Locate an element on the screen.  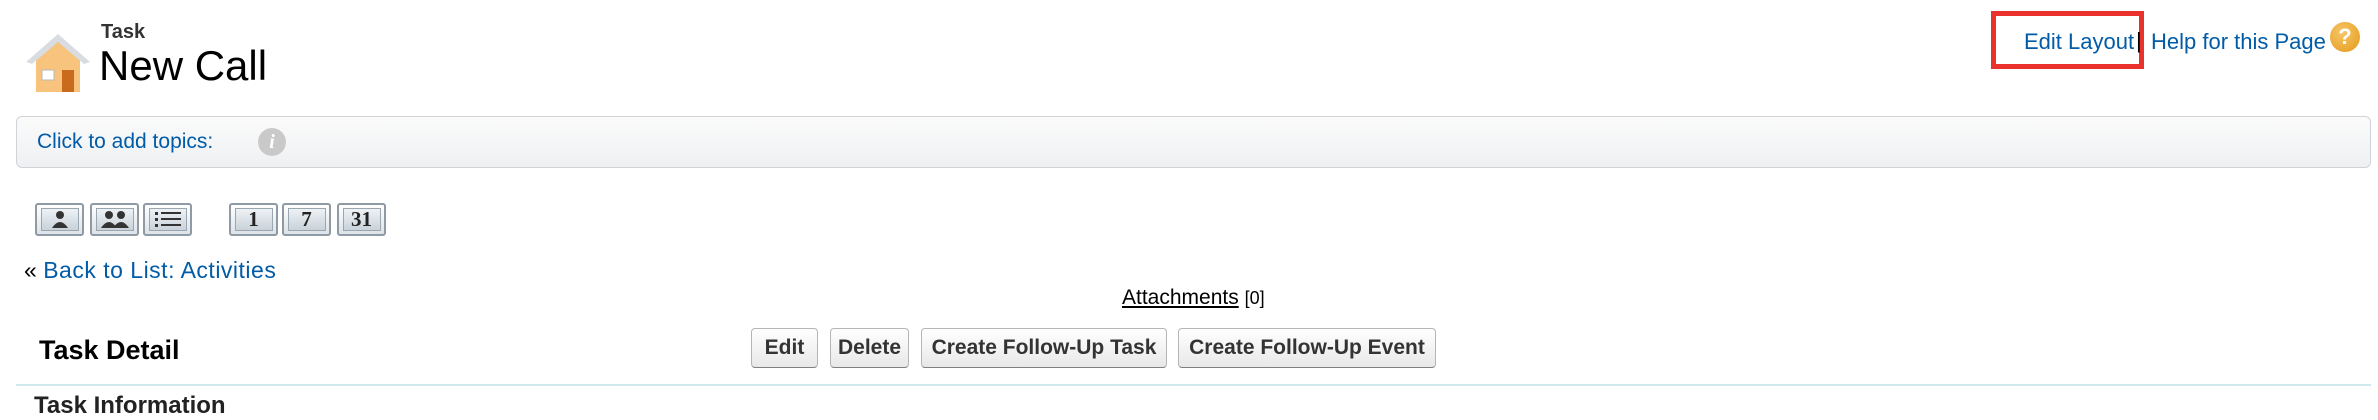
help-for-page-link: Help for this Page is located at coordinates (2238, 42).